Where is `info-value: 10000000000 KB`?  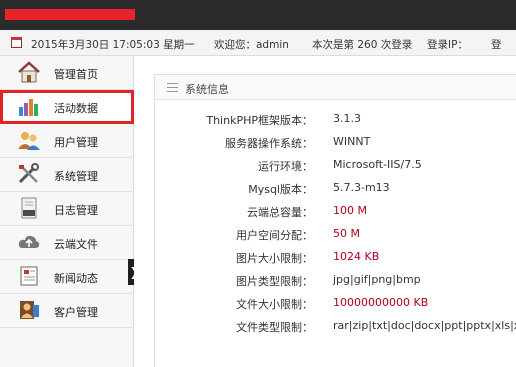 info-value: 10000000000 KB is located at coordinates (381, 302).